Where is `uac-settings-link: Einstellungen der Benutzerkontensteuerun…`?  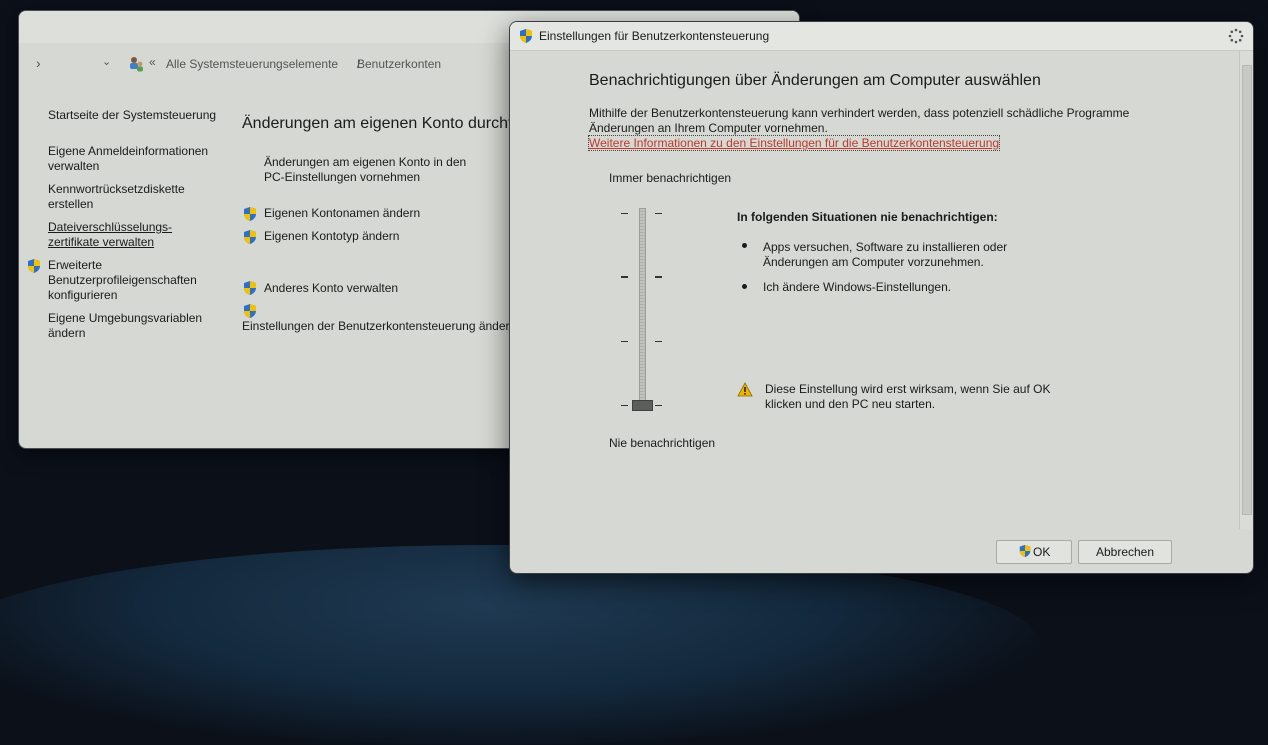 uac-settings-link: Einstellungen der Benutzerkontensteuerun… is located at coordinates (379, 326).